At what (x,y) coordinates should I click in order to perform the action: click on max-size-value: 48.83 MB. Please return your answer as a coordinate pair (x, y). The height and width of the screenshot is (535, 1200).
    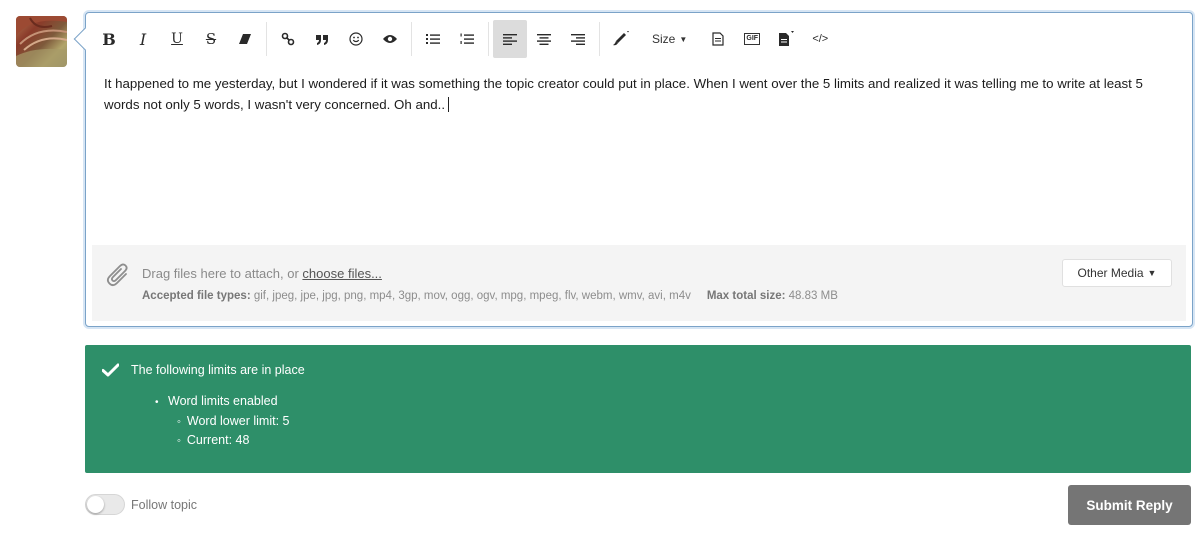
    Looking at the image, I should click on (813, 296).